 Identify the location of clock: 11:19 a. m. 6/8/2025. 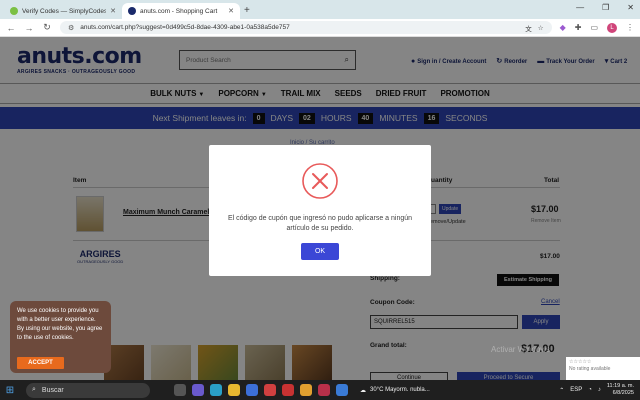
(620, 390).